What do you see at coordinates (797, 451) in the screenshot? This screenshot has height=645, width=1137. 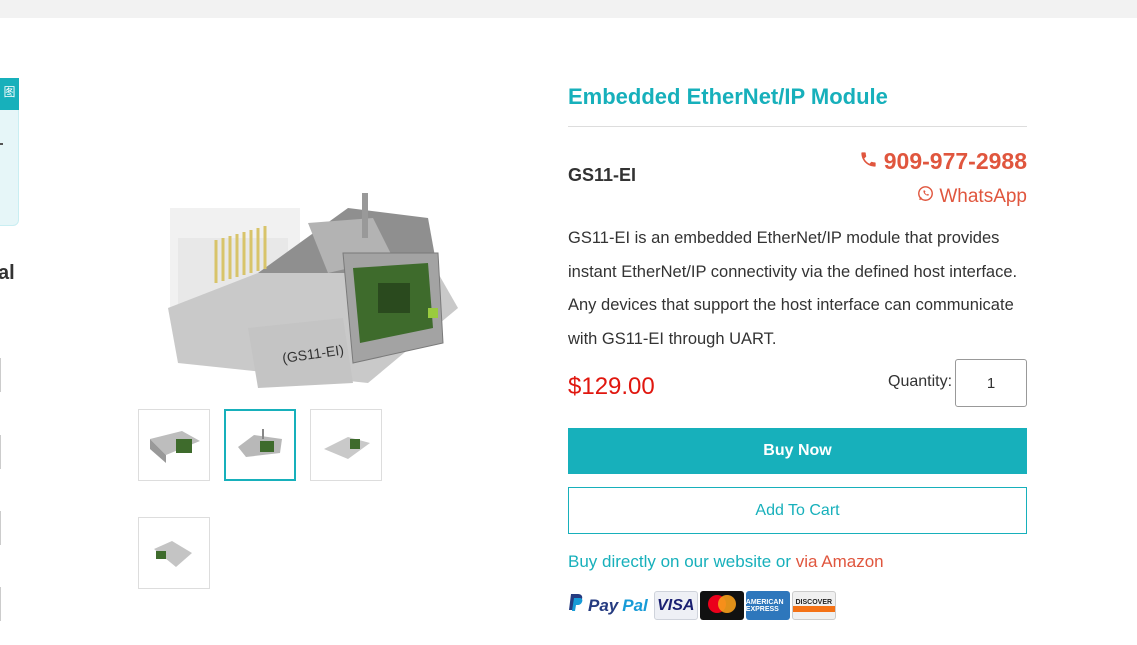 I see `buy-now-button: Buy Now` at bounding box center [797, 451].